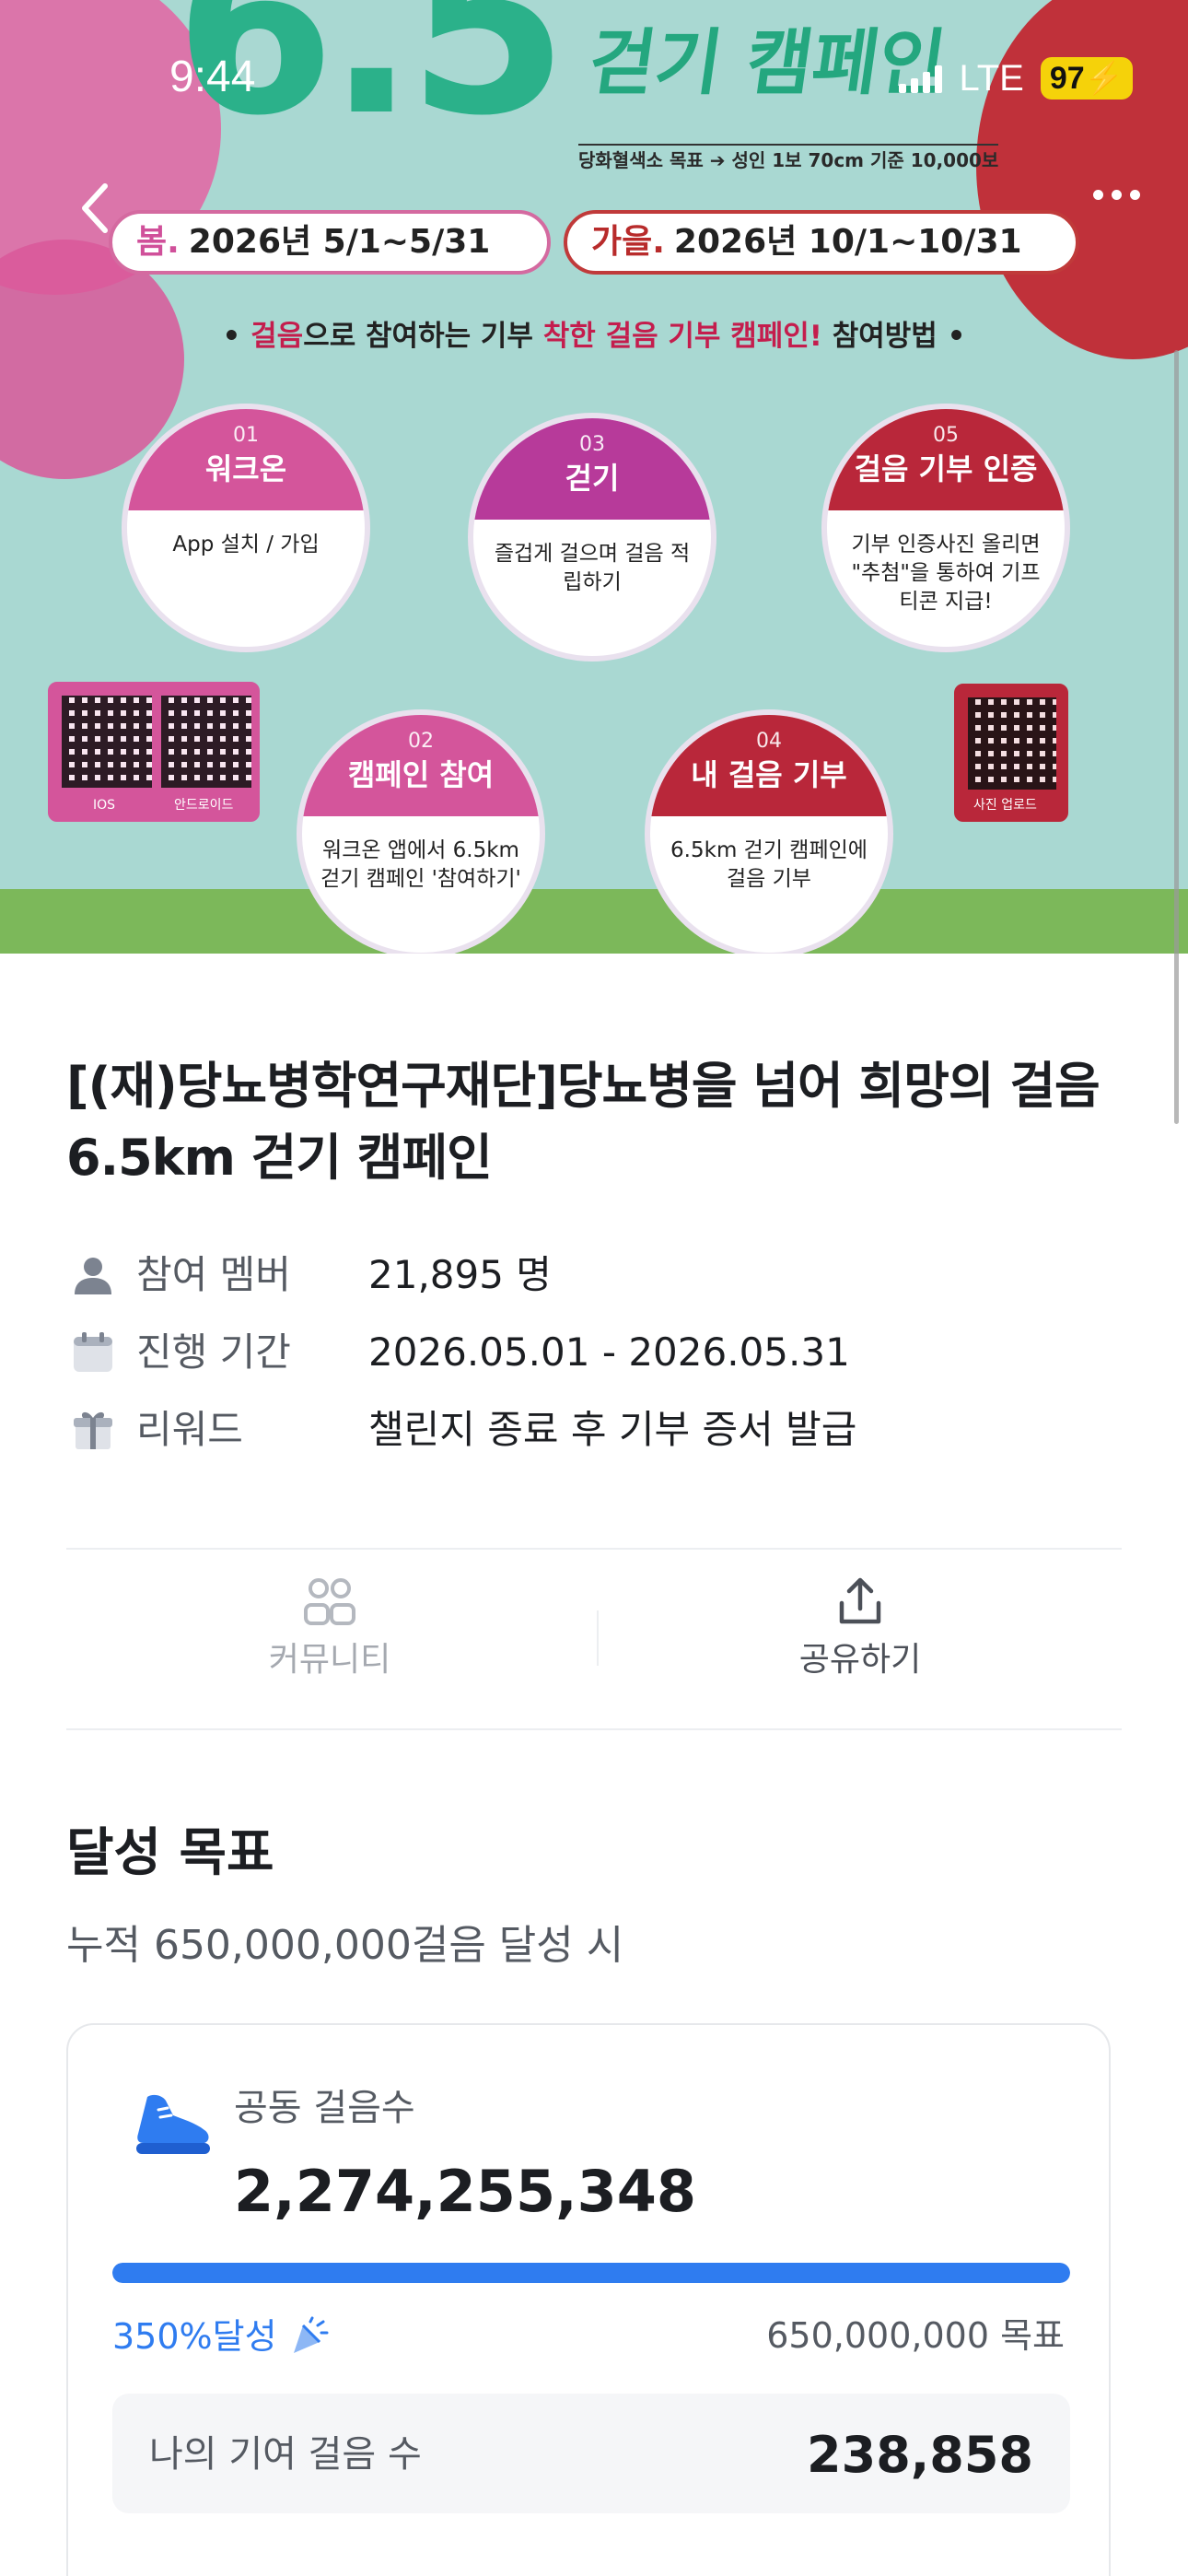 Image resolution: width=1188 pixels, height=2576 pixels. What do you see at coordinates (609, 1352) in the screenshot?
I see `period-value: 2026.05.01 - 2026.05.31` at bounding box center [609, 1352].